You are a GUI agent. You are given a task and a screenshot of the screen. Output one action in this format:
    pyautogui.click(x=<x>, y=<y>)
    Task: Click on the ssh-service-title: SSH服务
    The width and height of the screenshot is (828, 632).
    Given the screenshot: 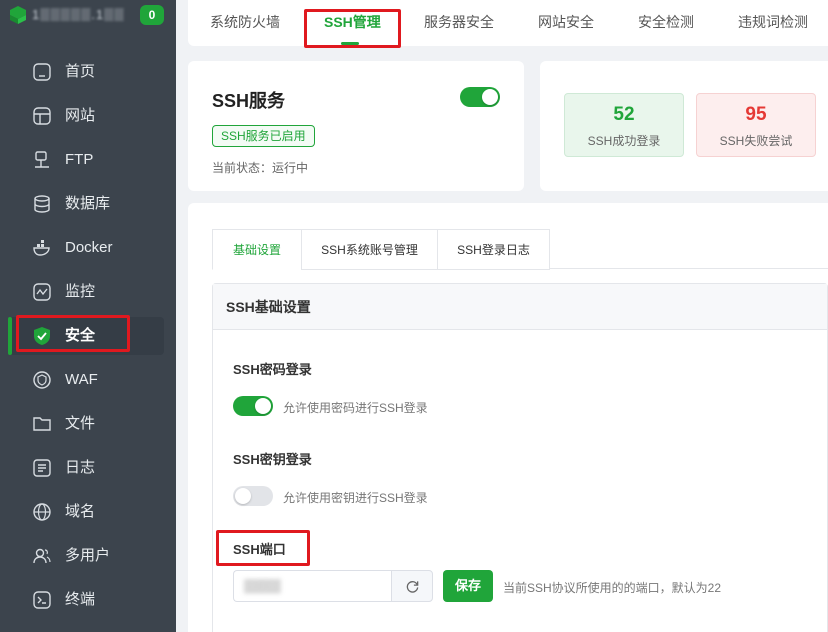 What is the action you would take?
    pyautogui.click(x=249, y=101)
    